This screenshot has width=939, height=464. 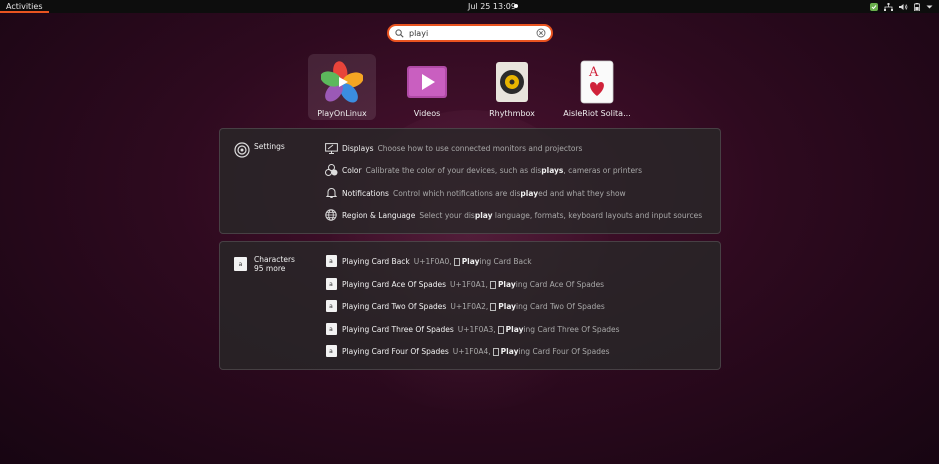 I want to click on settings-gear-icon, so click(x=242, y=150).